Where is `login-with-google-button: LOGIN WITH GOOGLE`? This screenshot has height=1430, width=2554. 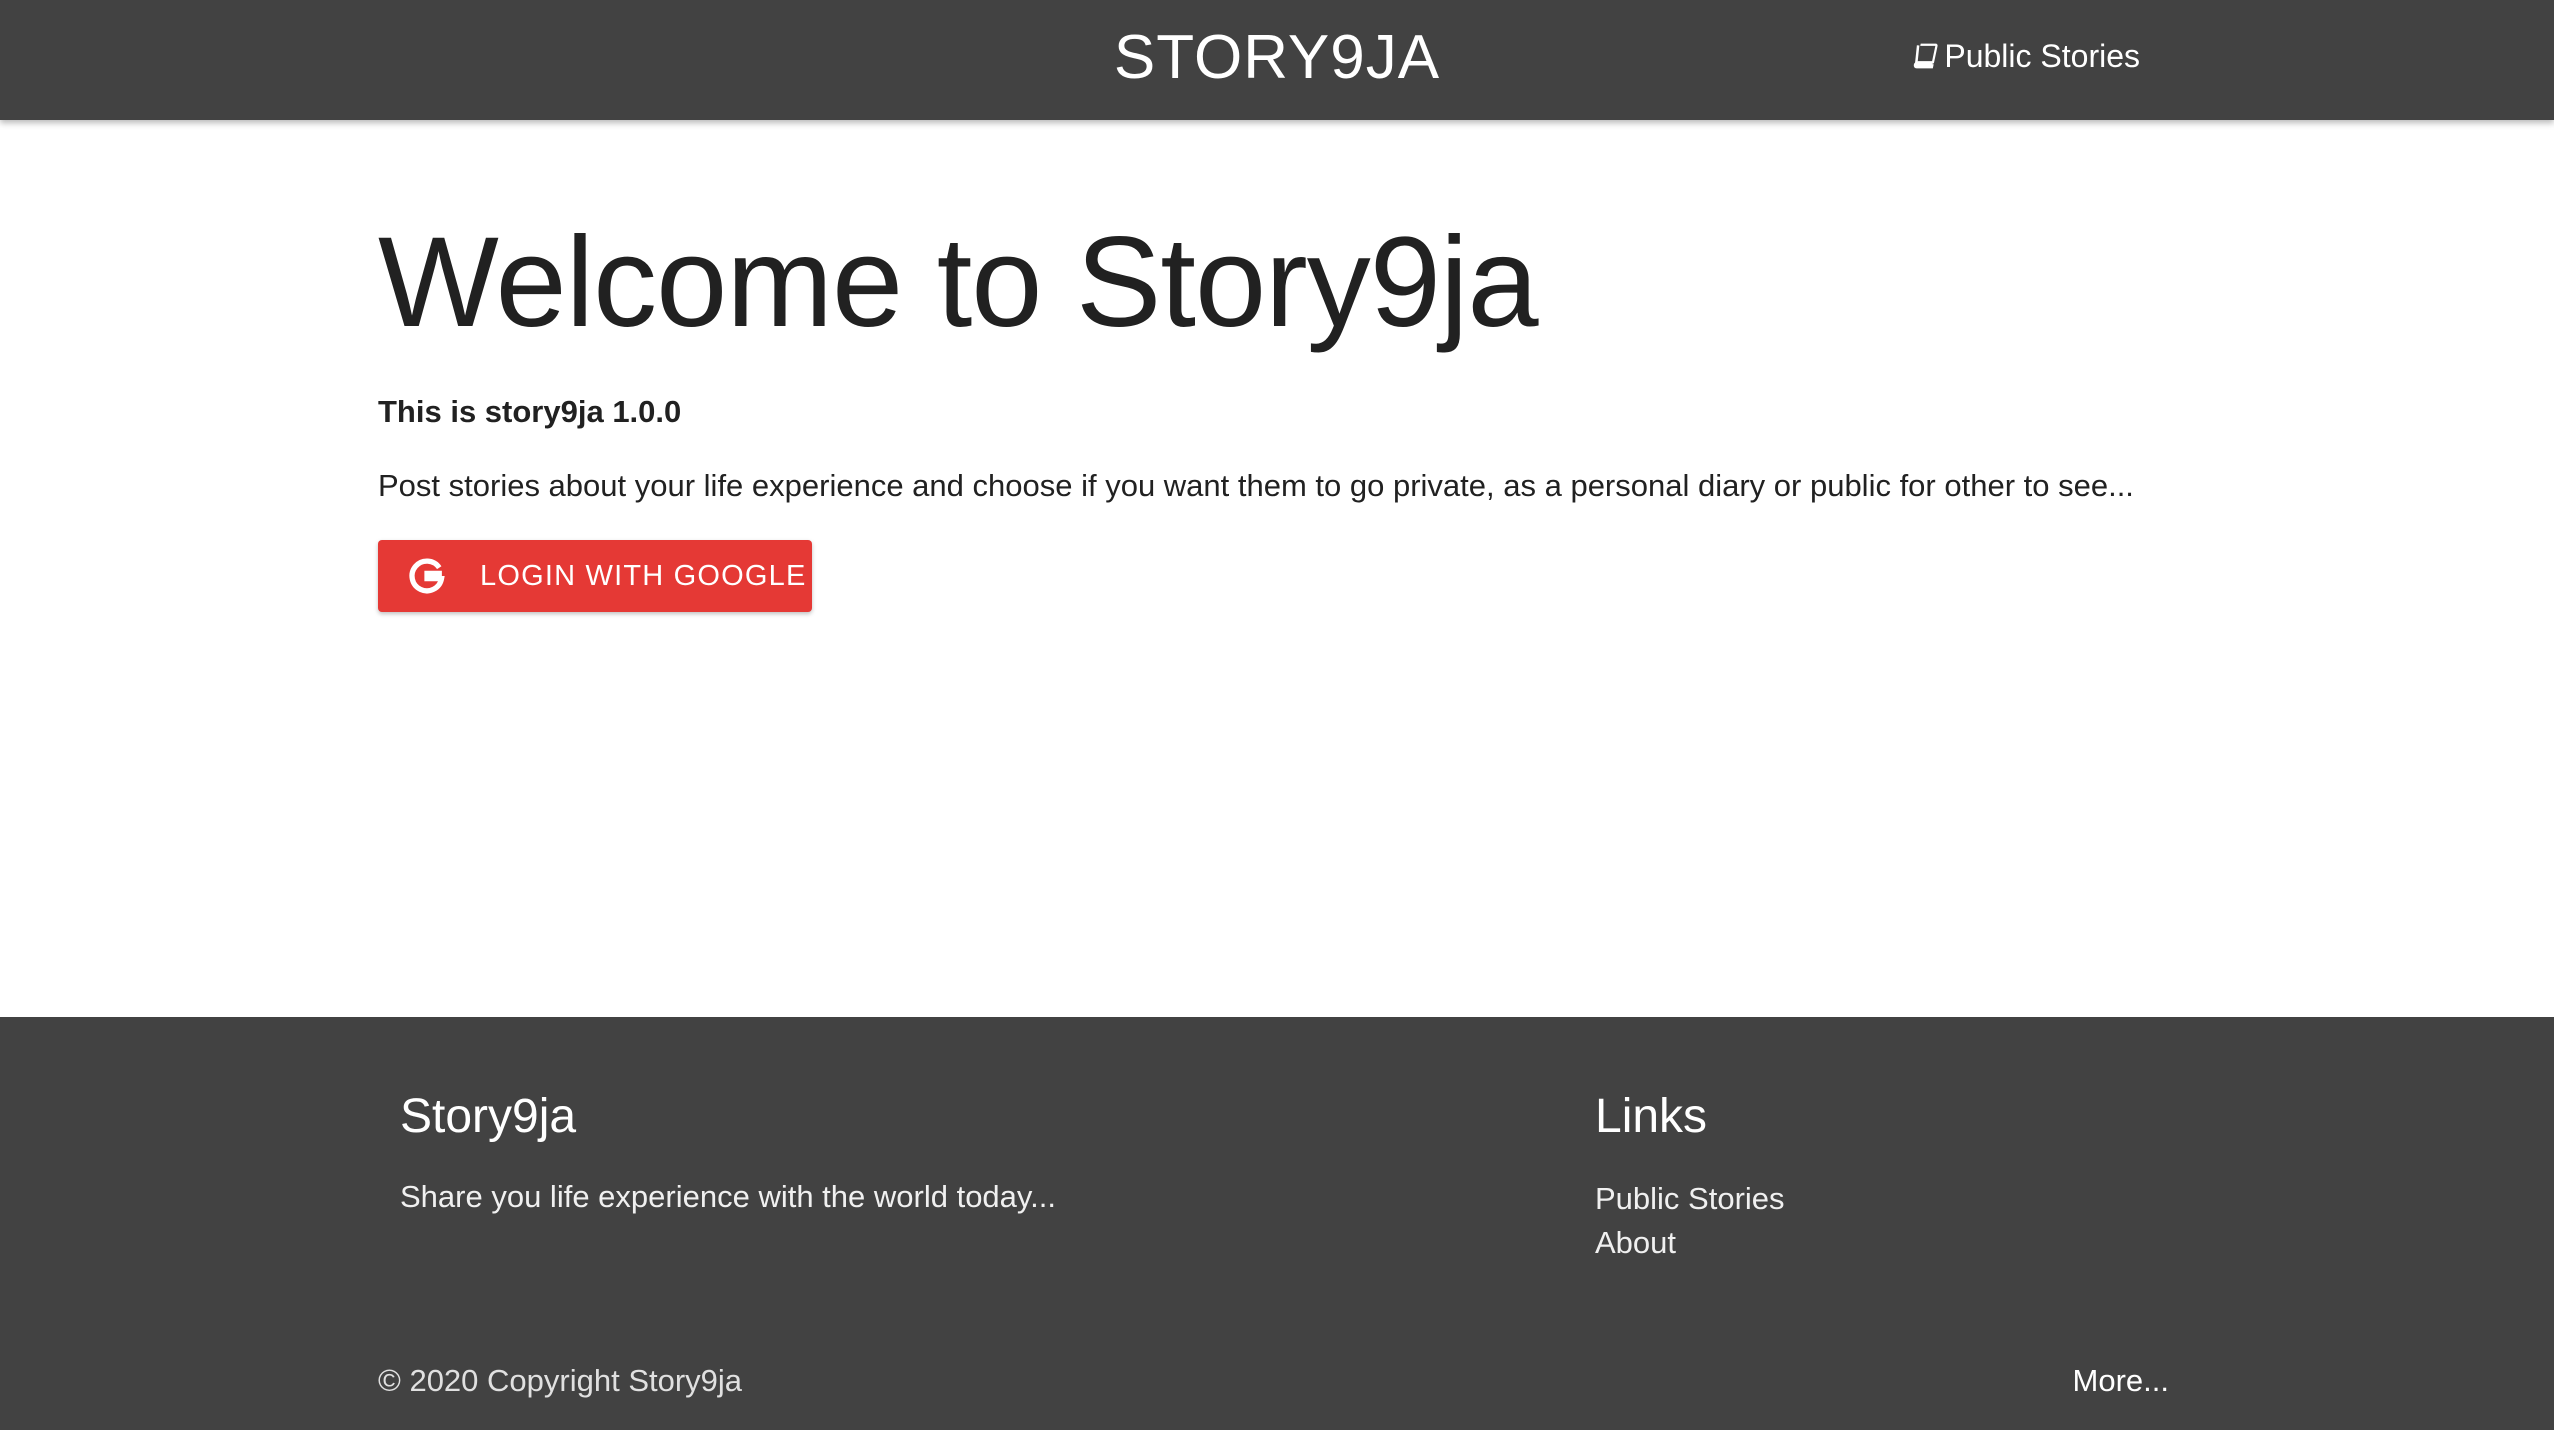 login-with-google-button: LOGIN WITH GOOGLE is located at coordinates (595, 576).